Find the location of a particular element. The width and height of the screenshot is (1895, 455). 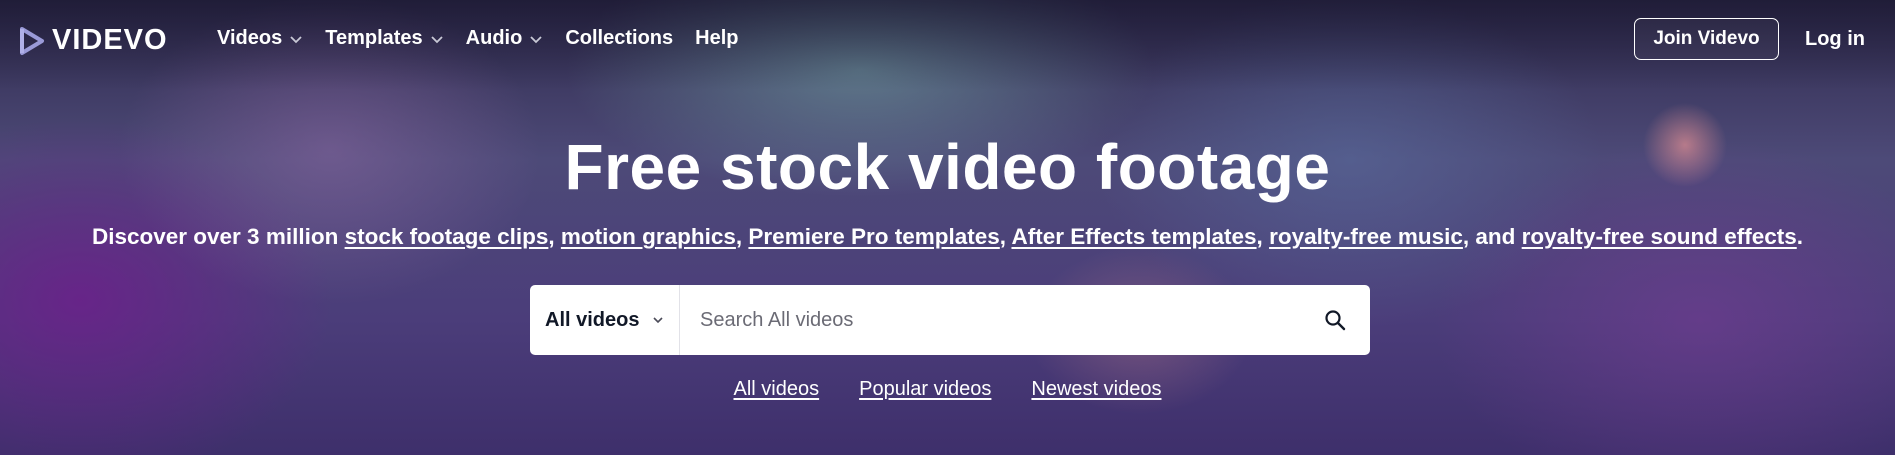

search-icon is located at coordinates (1335, 320).